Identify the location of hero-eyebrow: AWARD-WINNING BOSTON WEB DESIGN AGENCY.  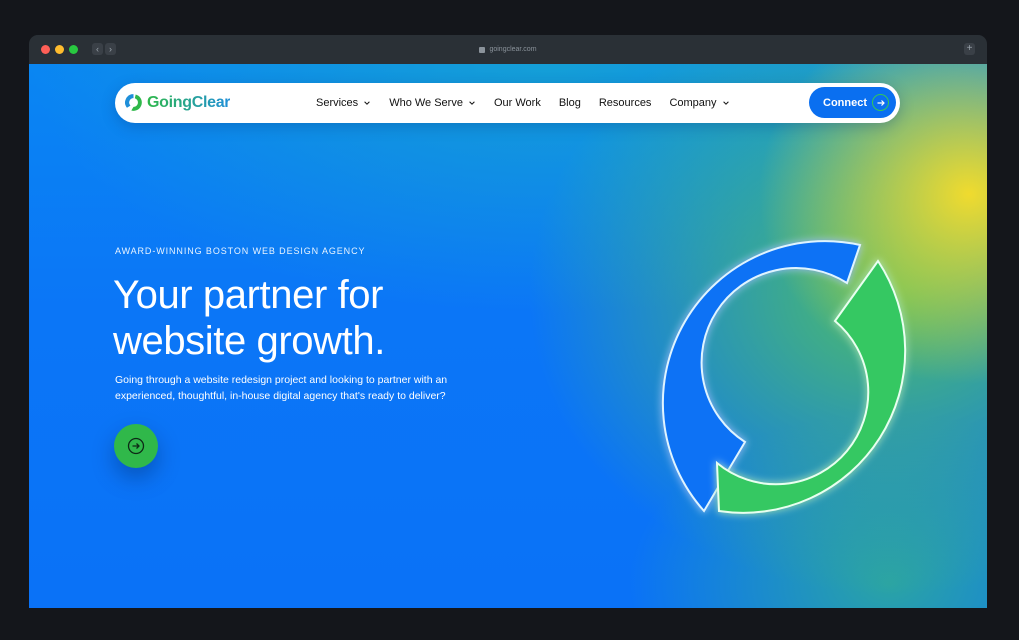
(240, 251).